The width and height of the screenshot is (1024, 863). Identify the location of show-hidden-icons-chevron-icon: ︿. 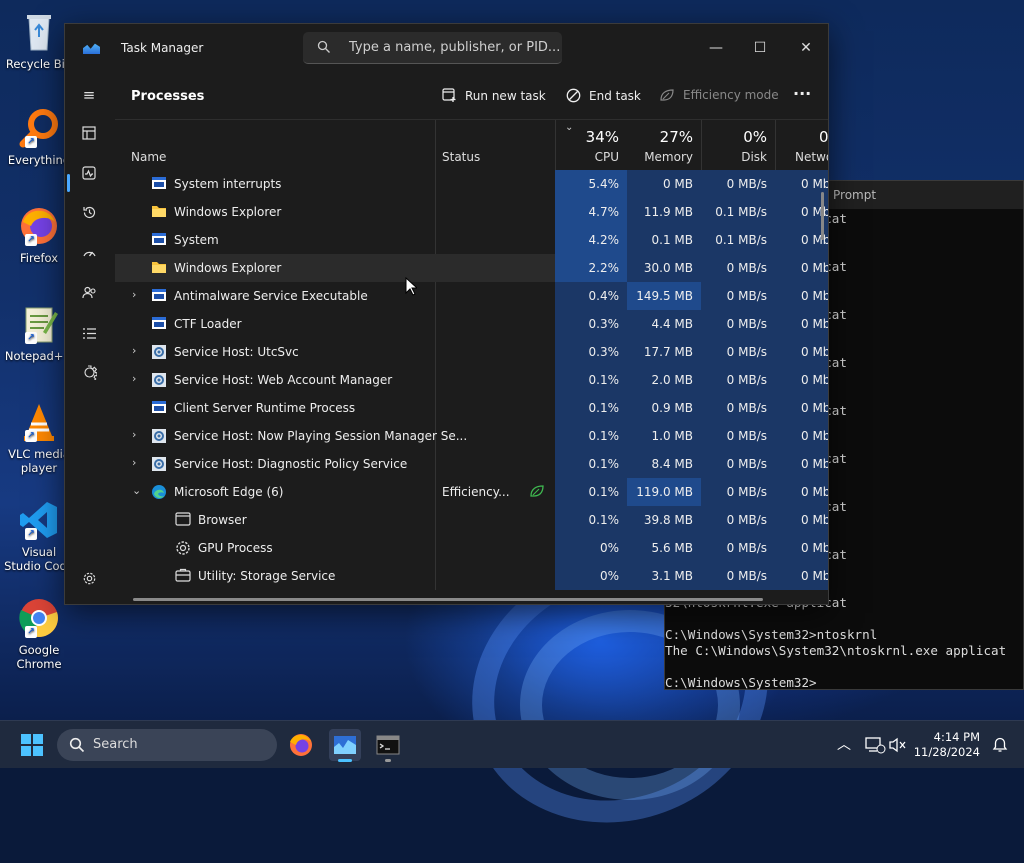
(844, 745).